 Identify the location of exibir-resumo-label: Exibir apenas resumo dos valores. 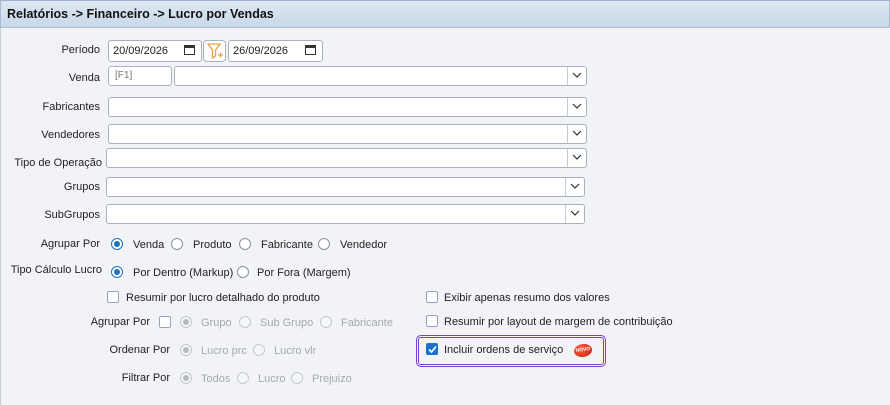
(527, 298).